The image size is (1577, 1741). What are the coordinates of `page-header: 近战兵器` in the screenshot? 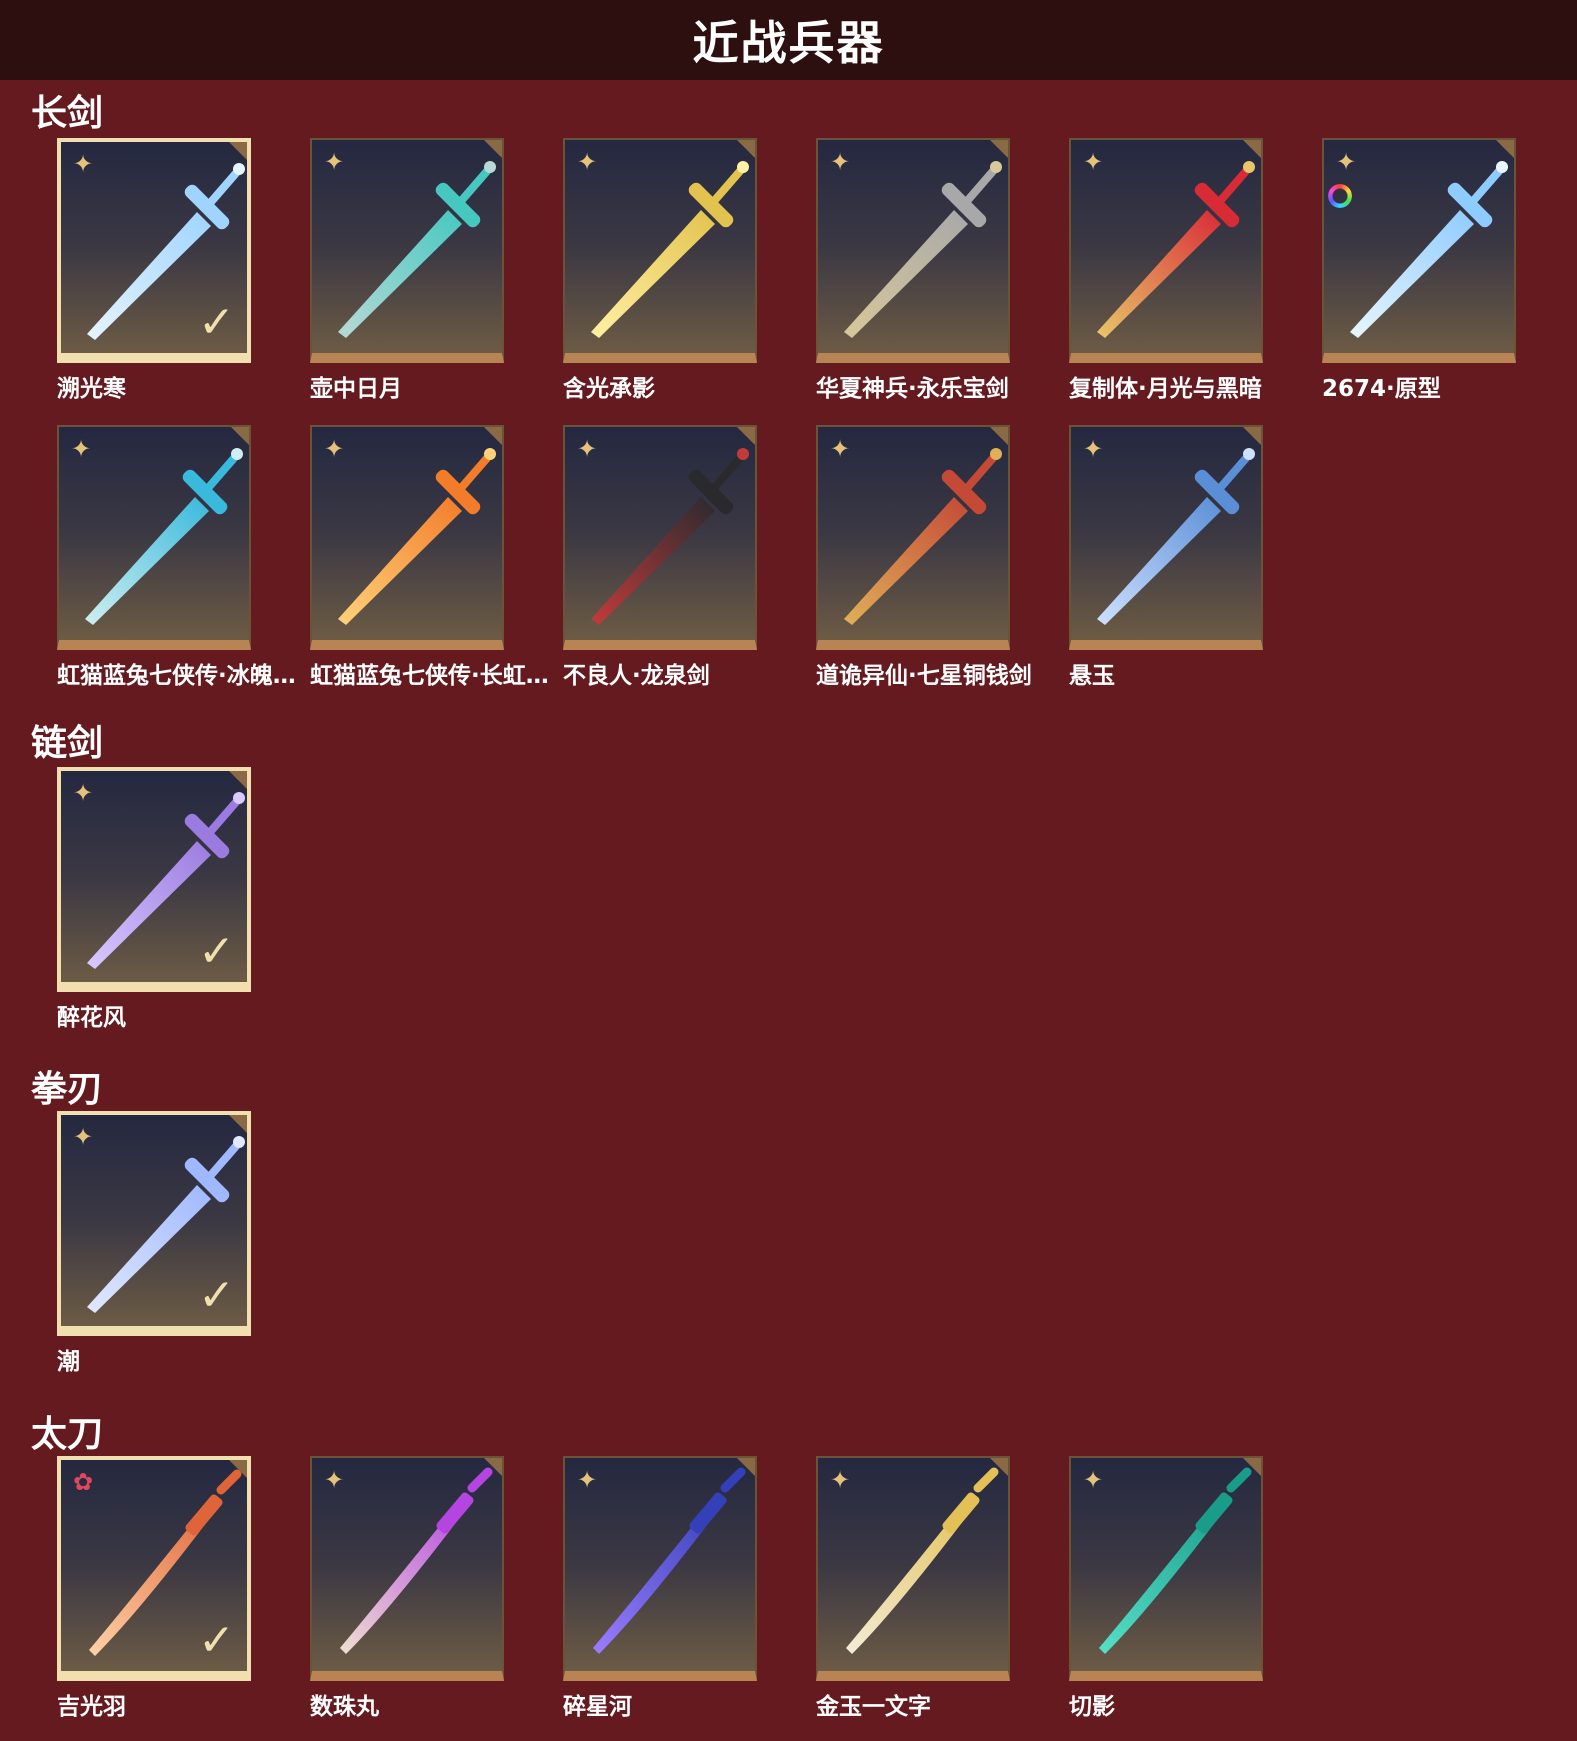 It's located at (788, 40).